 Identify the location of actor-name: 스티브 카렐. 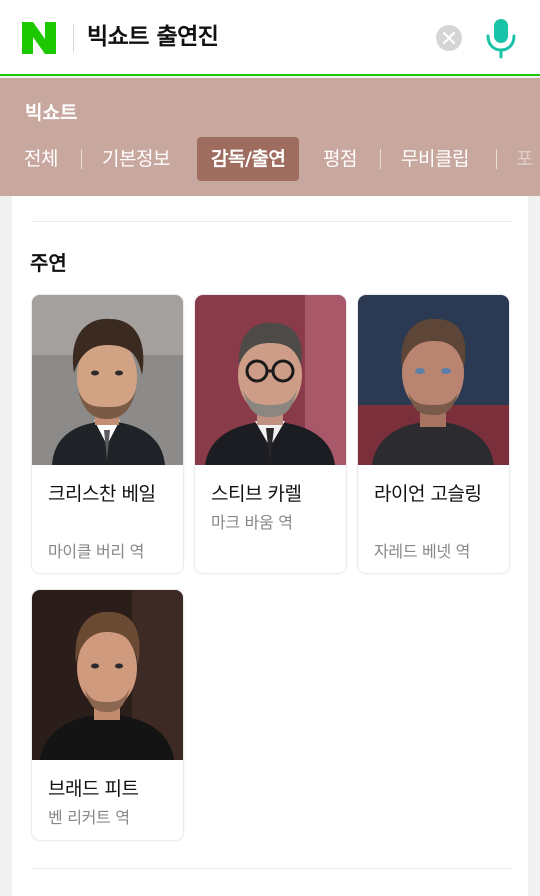
(256, 494).